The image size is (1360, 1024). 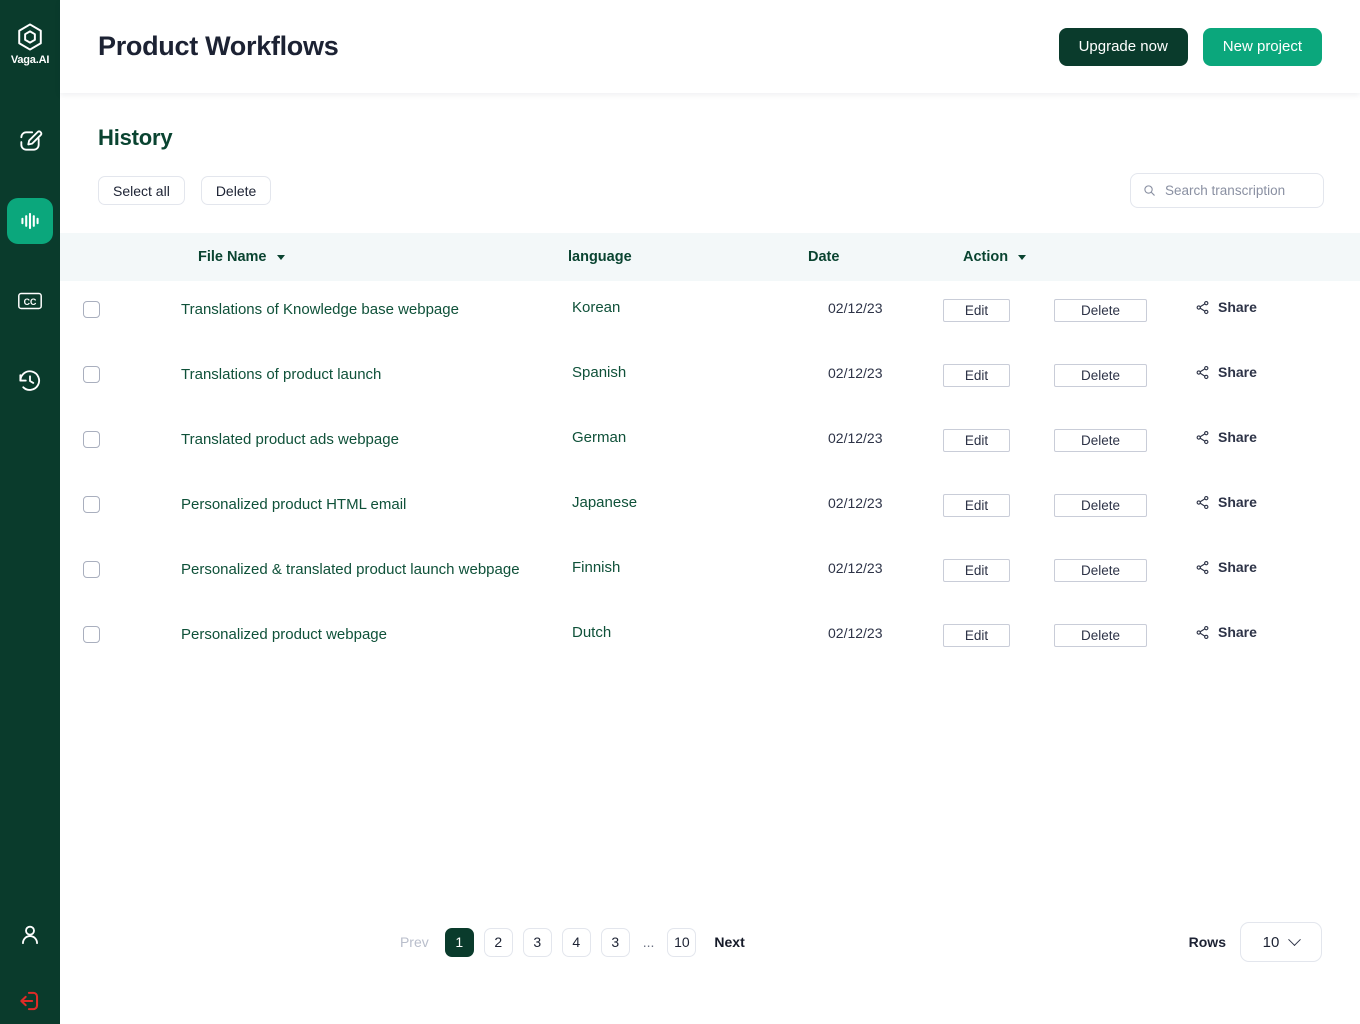 I want to click on user-profile-icon, so click(x=30, y=935).